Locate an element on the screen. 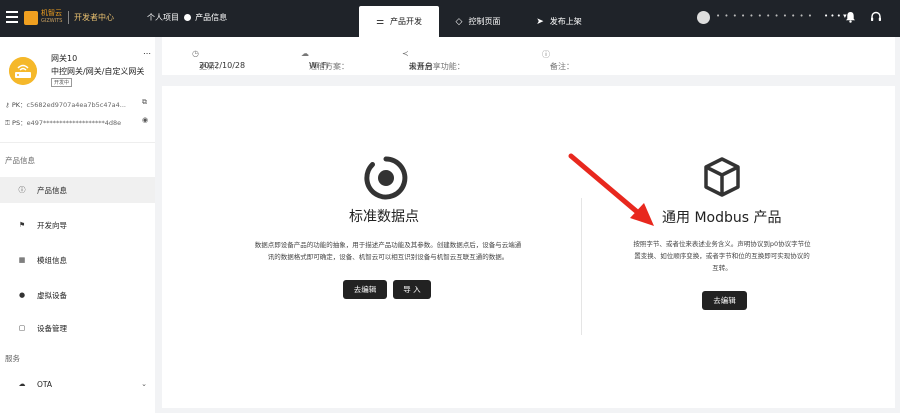 This screenshot has height=413, width=900. eye-icon: ◉ is located at coordinates (145, 120).